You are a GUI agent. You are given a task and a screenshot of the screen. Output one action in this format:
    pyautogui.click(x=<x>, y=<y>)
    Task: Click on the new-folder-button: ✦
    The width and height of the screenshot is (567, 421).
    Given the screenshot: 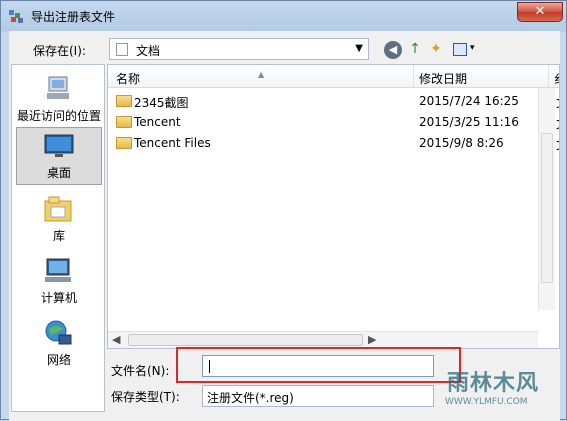 What is the action you would take?
    pyautogui.click(x=439, y=50)
    